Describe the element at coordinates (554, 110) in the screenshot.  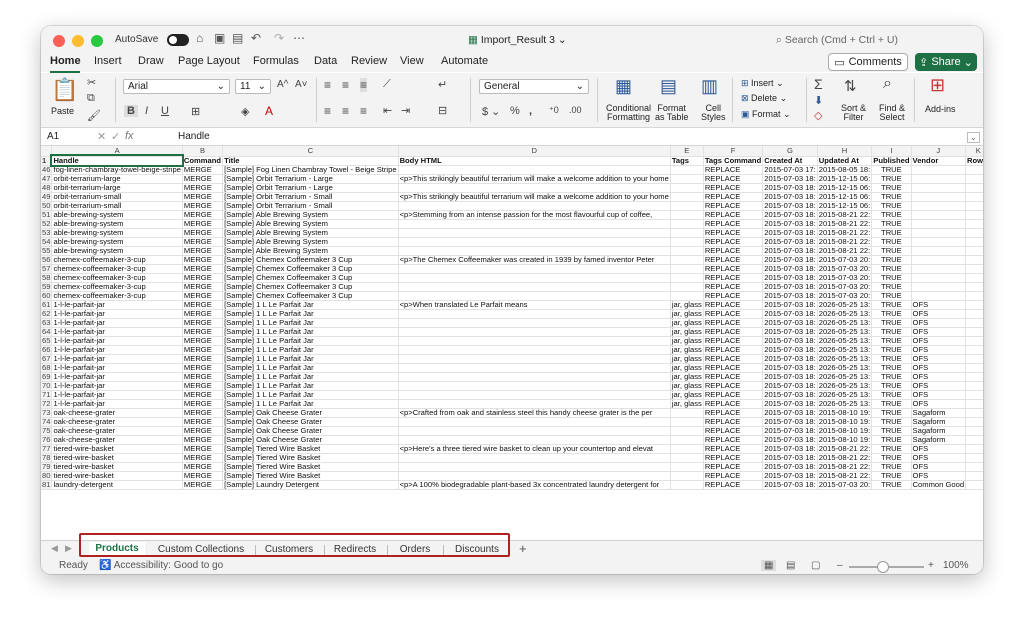
I see `increase-decimal-icon: ⁺0` at that location.